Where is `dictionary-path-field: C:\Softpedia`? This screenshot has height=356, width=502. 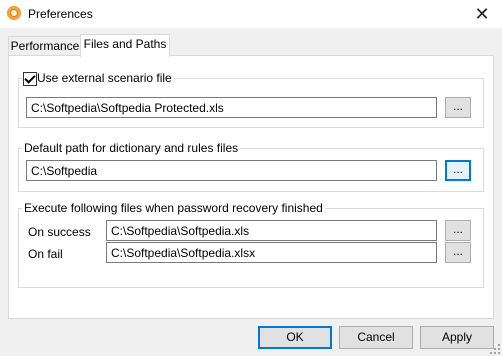 dictionary-path-field: C:\Softpedia is located at coordinates (231, 170).